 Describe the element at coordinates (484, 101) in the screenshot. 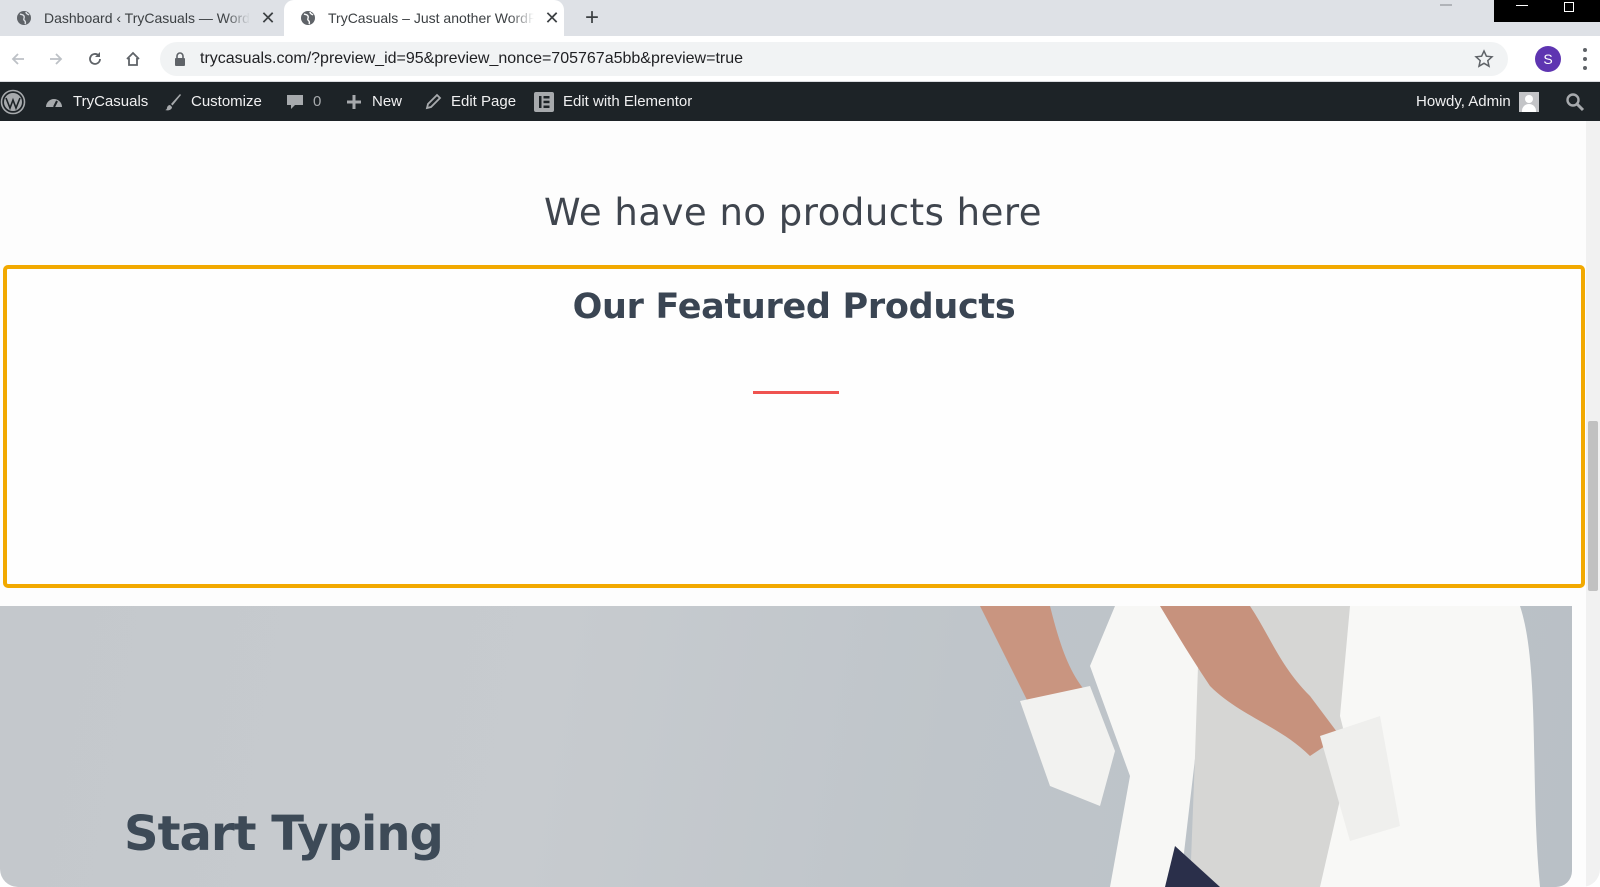

I see `edit-page-label: Edit Page` at that location.